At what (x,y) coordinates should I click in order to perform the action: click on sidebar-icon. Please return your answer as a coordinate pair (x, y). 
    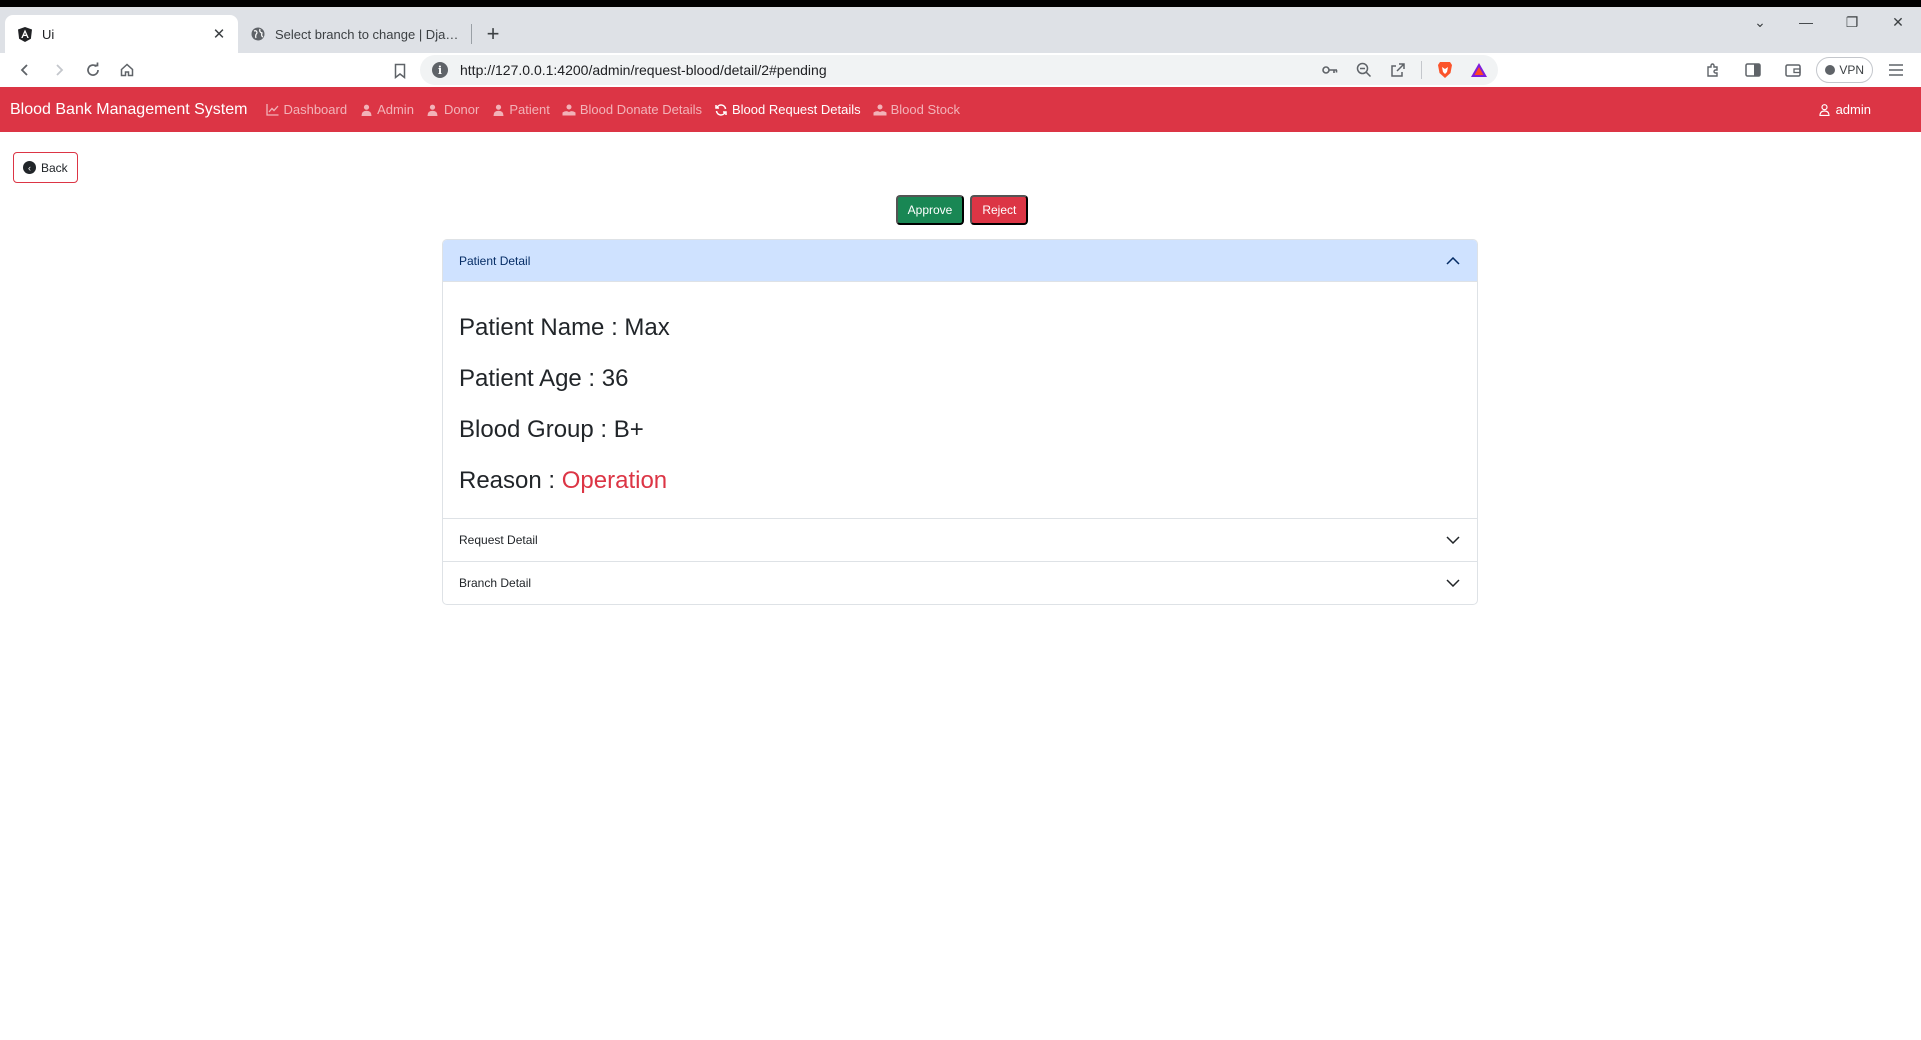
    Looking at the image, I should click on (1753, 70).